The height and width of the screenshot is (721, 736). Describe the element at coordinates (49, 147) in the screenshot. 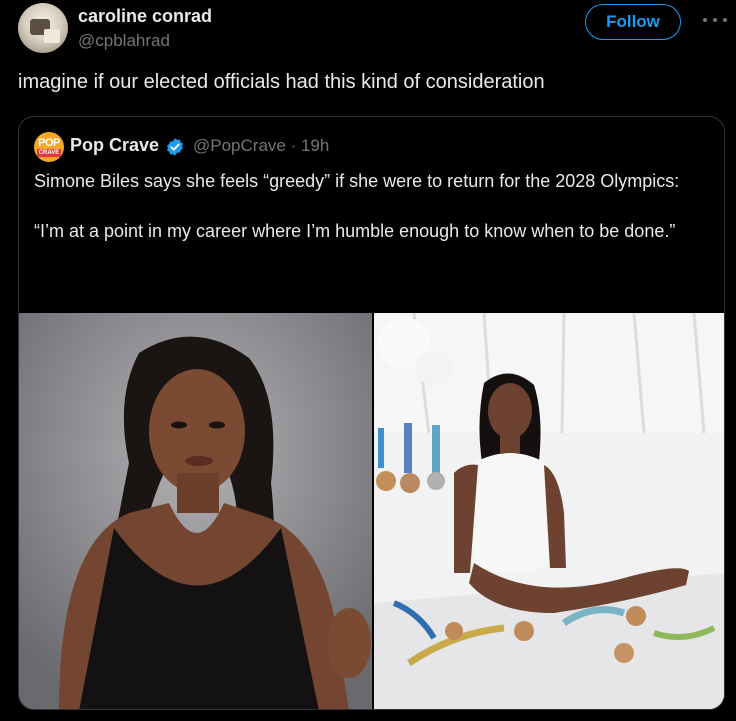

I see `quote-author-avatar: POP CRAVE` at that location.